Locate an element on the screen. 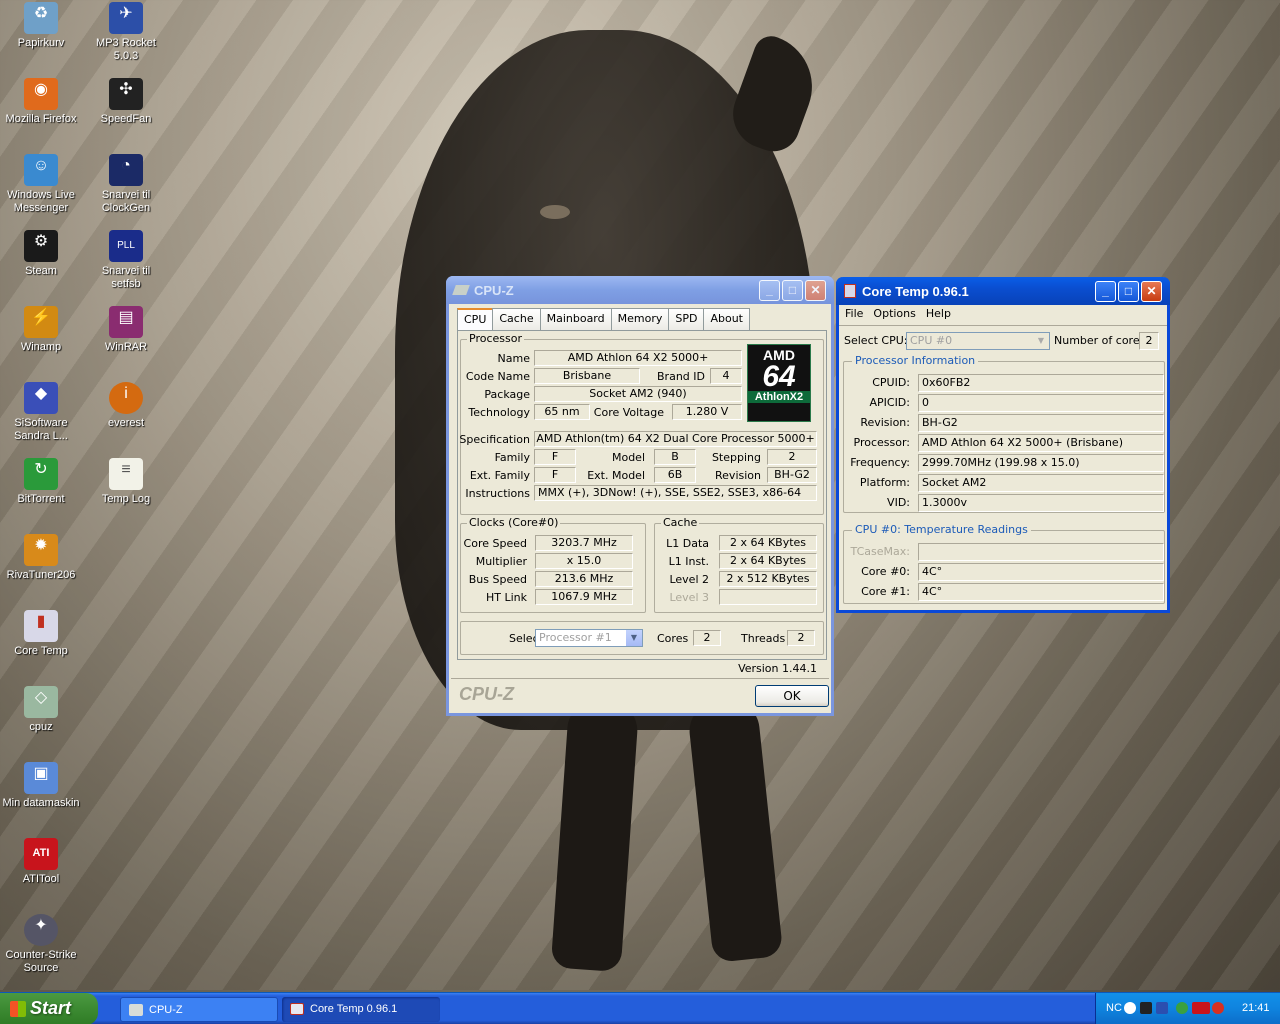  ok-button: OK is located at coordinates (792, 696).